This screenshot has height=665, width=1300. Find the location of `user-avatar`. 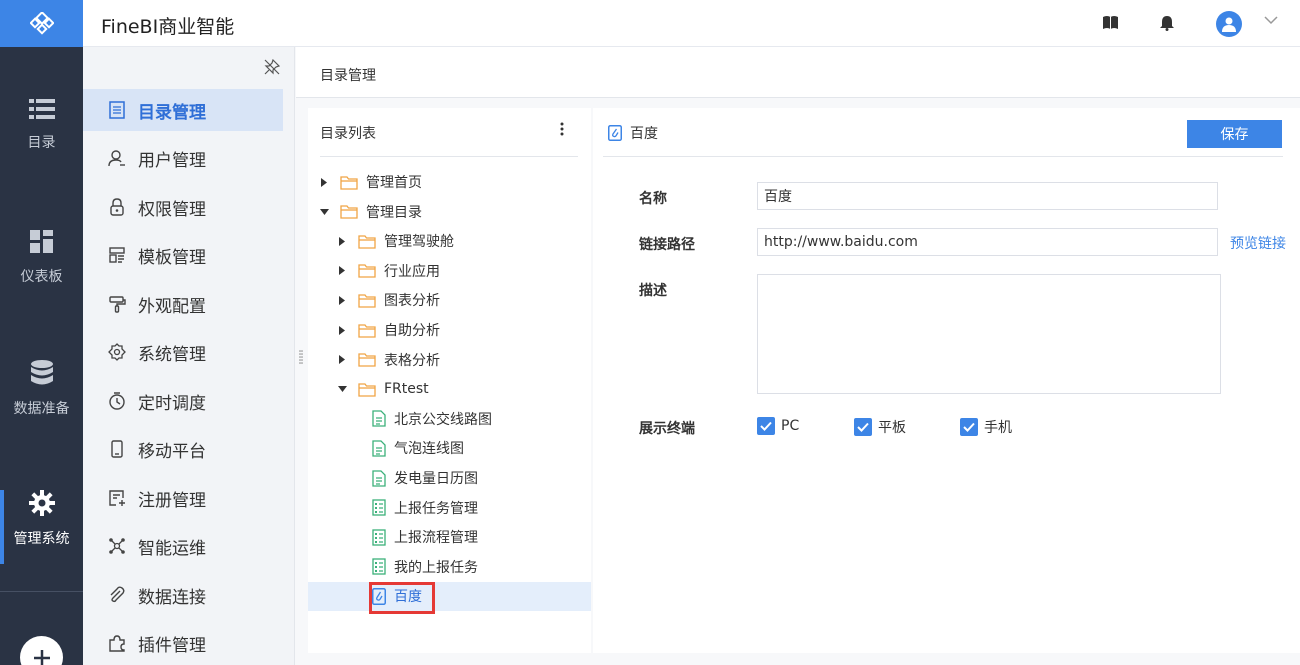

user-avatar is located at coordinates (1229, 24).